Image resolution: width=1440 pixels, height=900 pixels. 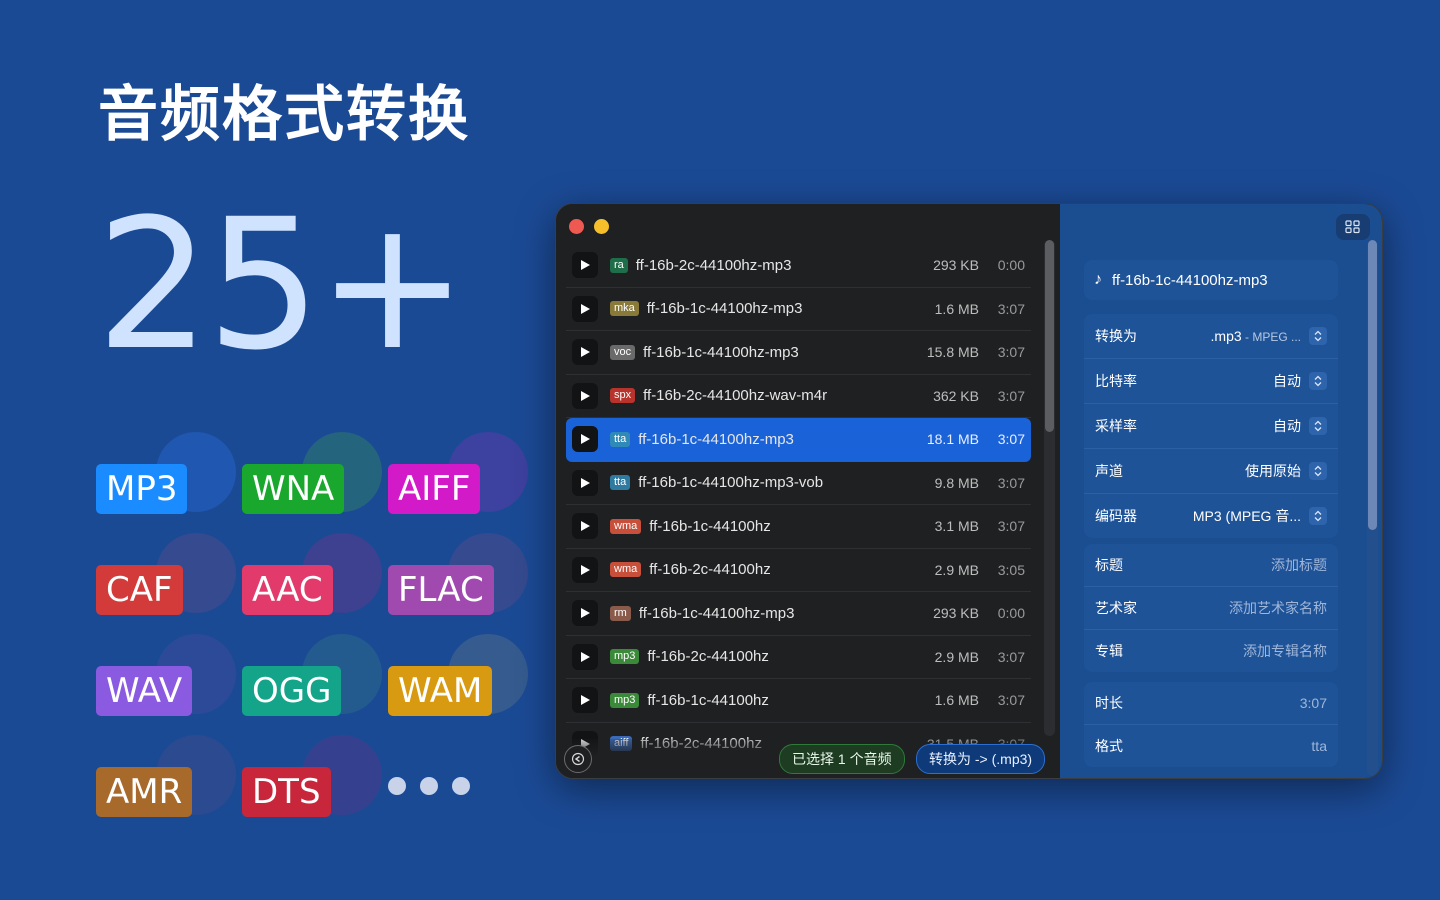 I want to click on file-size: 362 KB, so click(x=956, y=395).